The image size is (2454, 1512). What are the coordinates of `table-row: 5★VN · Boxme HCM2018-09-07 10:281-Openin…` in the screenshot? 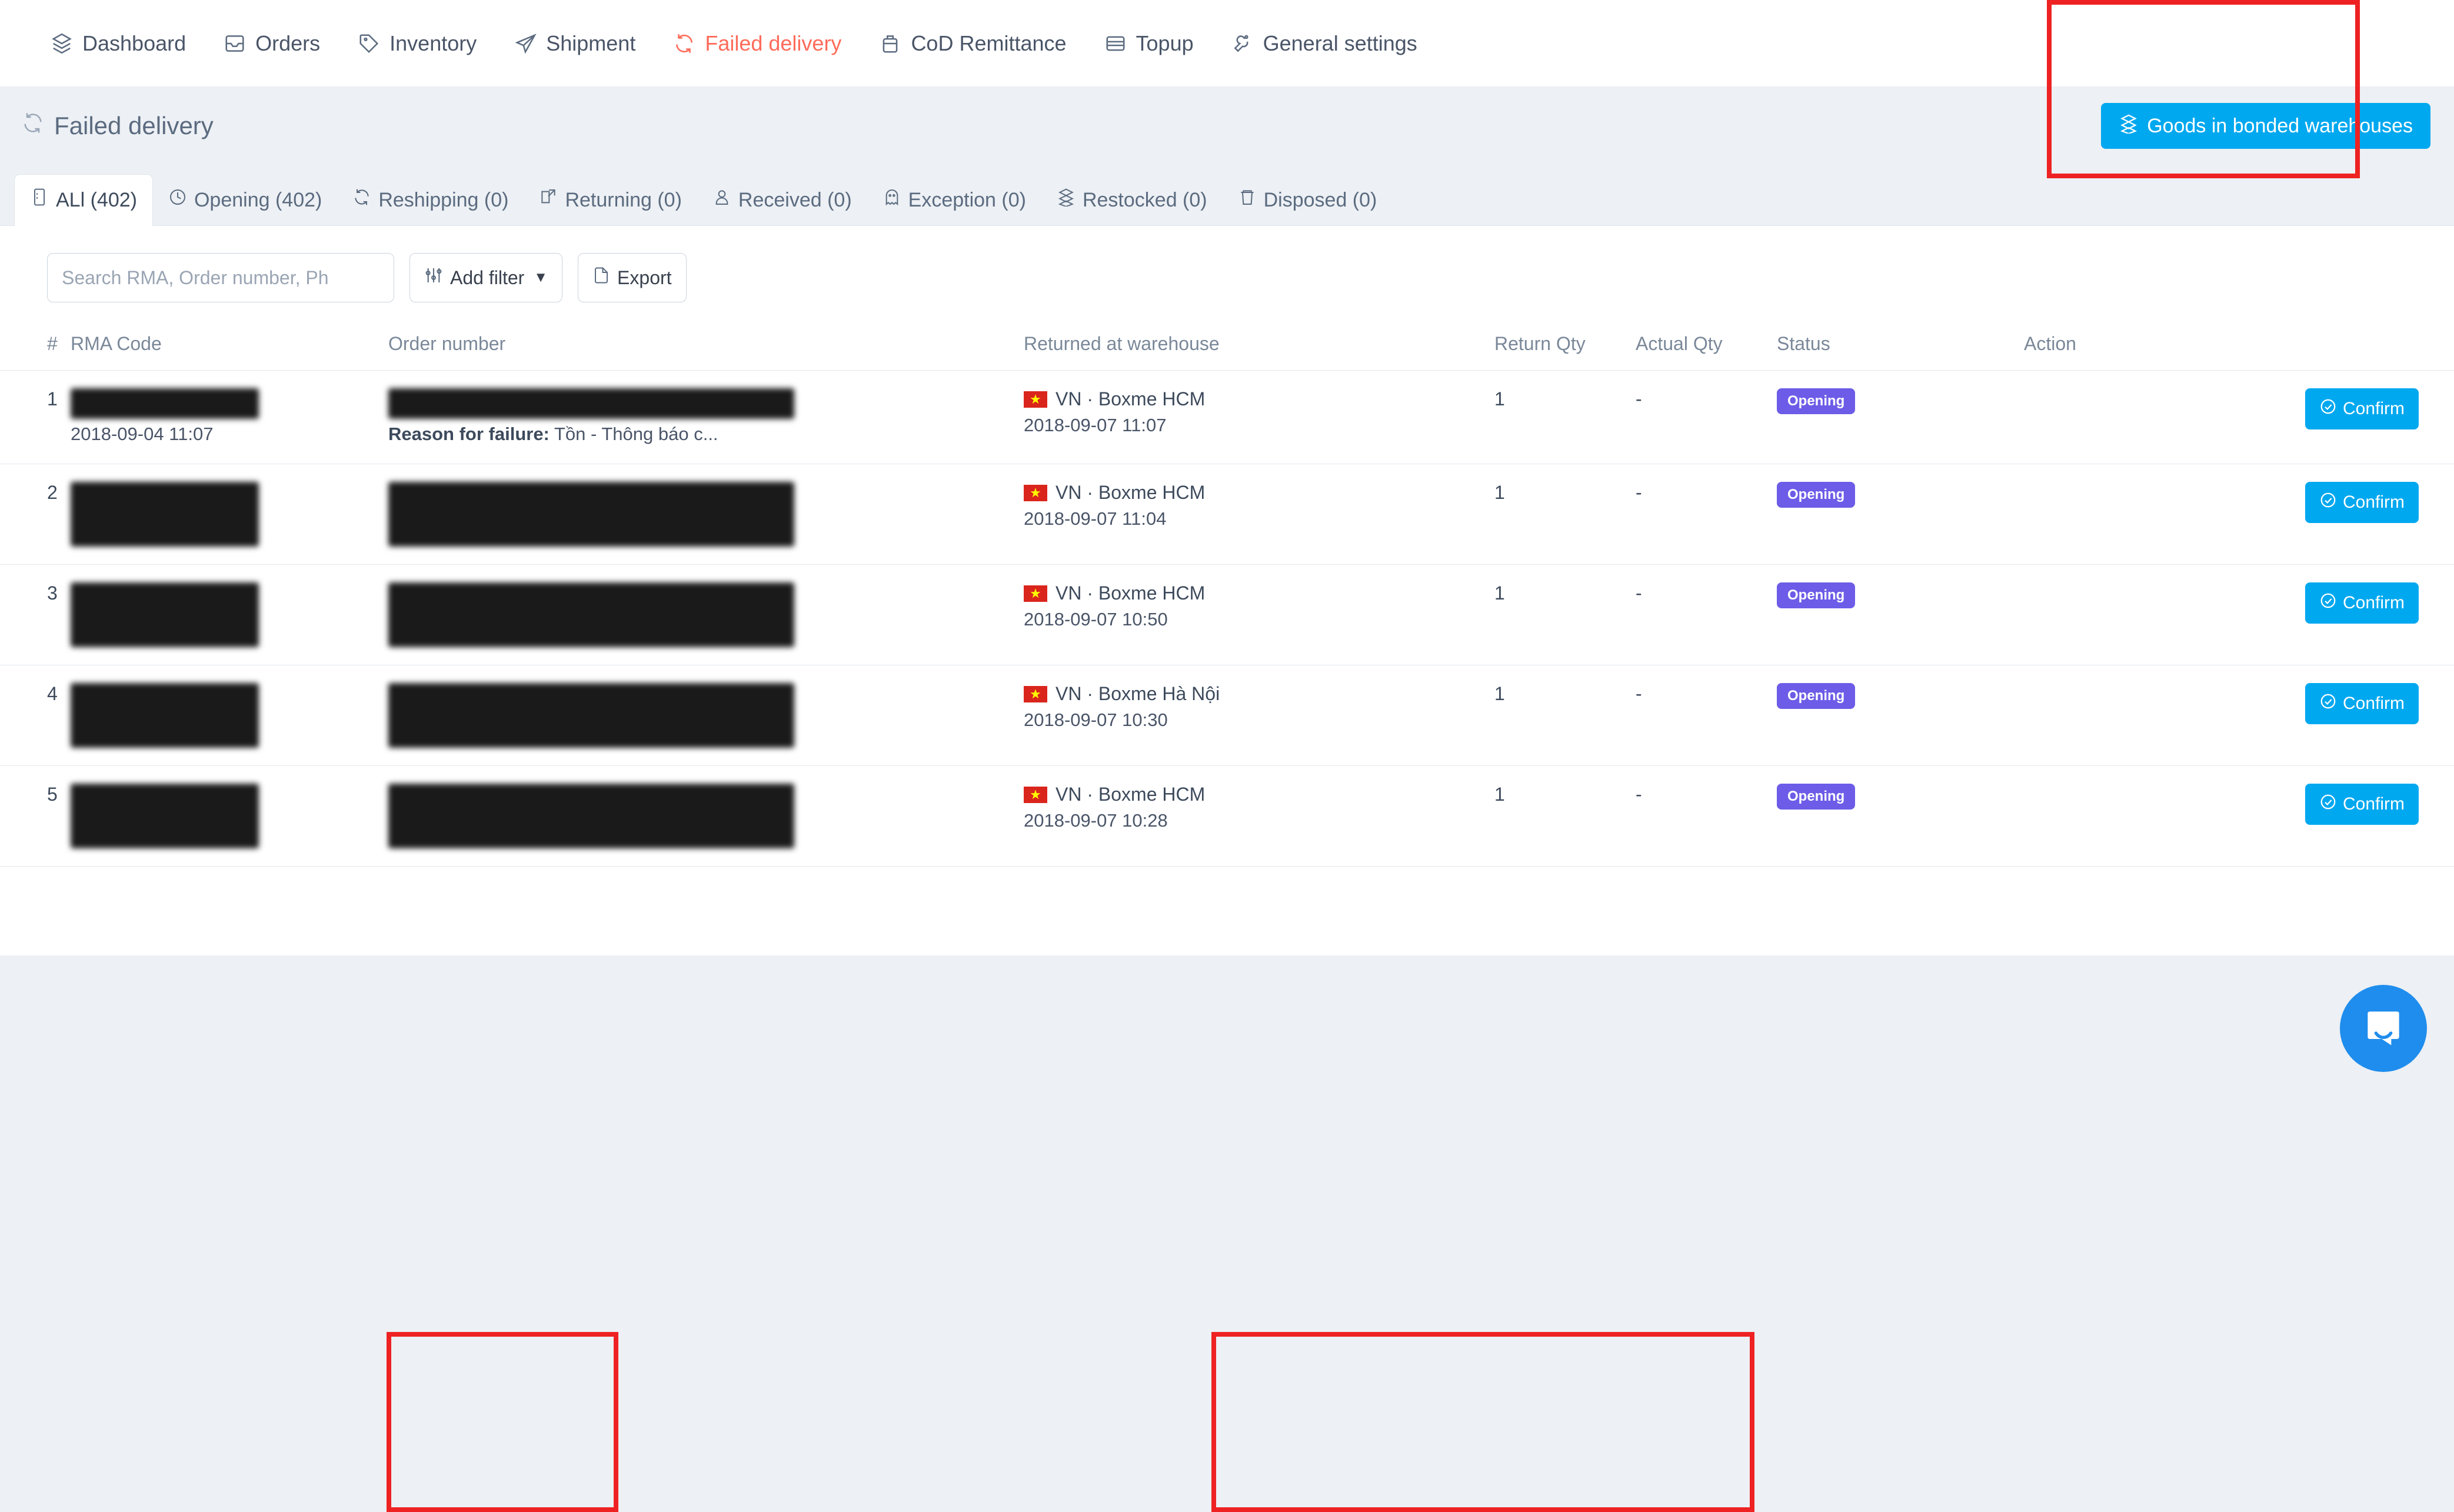 It's located at (1227, 816).